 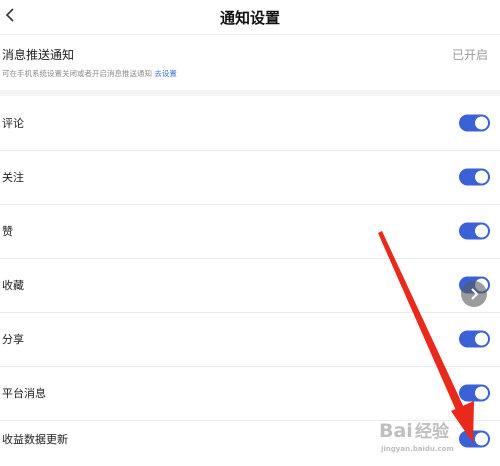 What do you see at coordinates (38, 55) in the screenshot?
I see `push-title: 消息推送通知` at bounding box center [38, 55].